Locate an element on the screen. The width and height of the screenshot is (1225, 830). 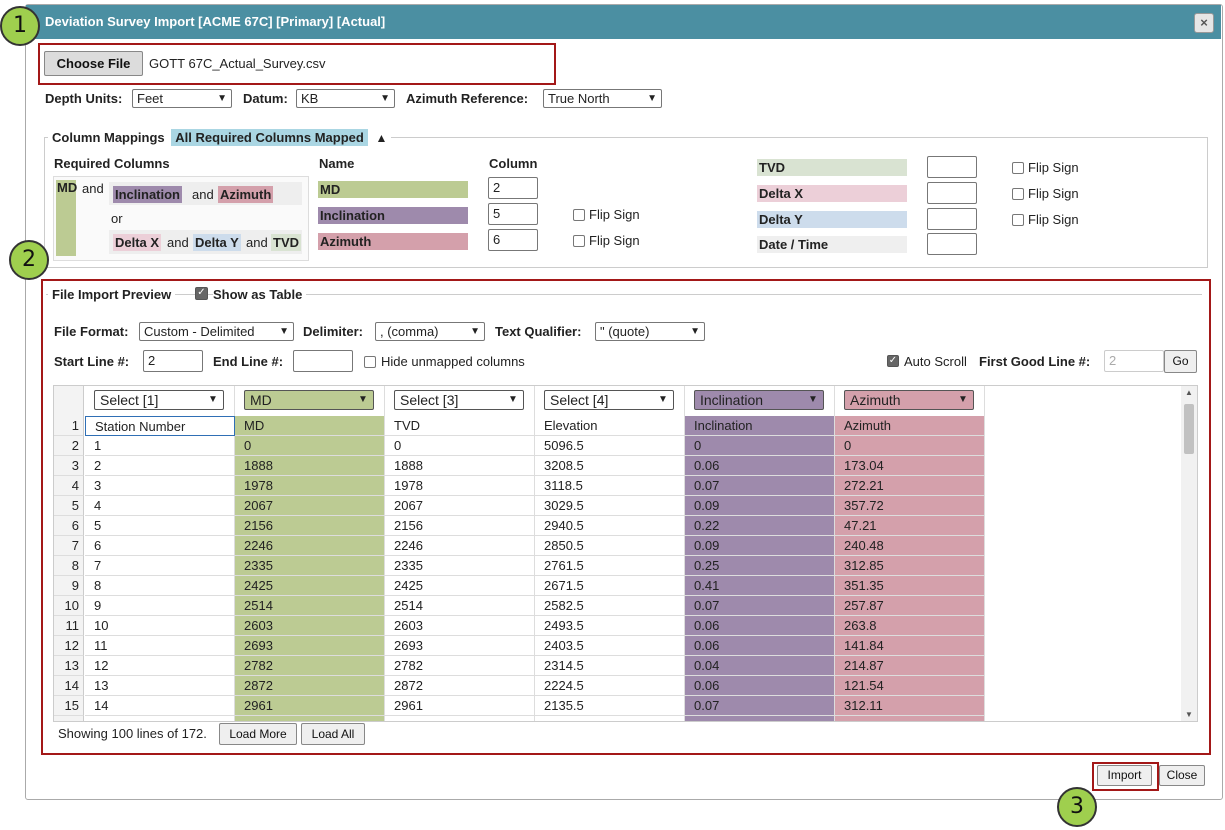
grid-cell: 2603 is located at coordinates (460, 626).